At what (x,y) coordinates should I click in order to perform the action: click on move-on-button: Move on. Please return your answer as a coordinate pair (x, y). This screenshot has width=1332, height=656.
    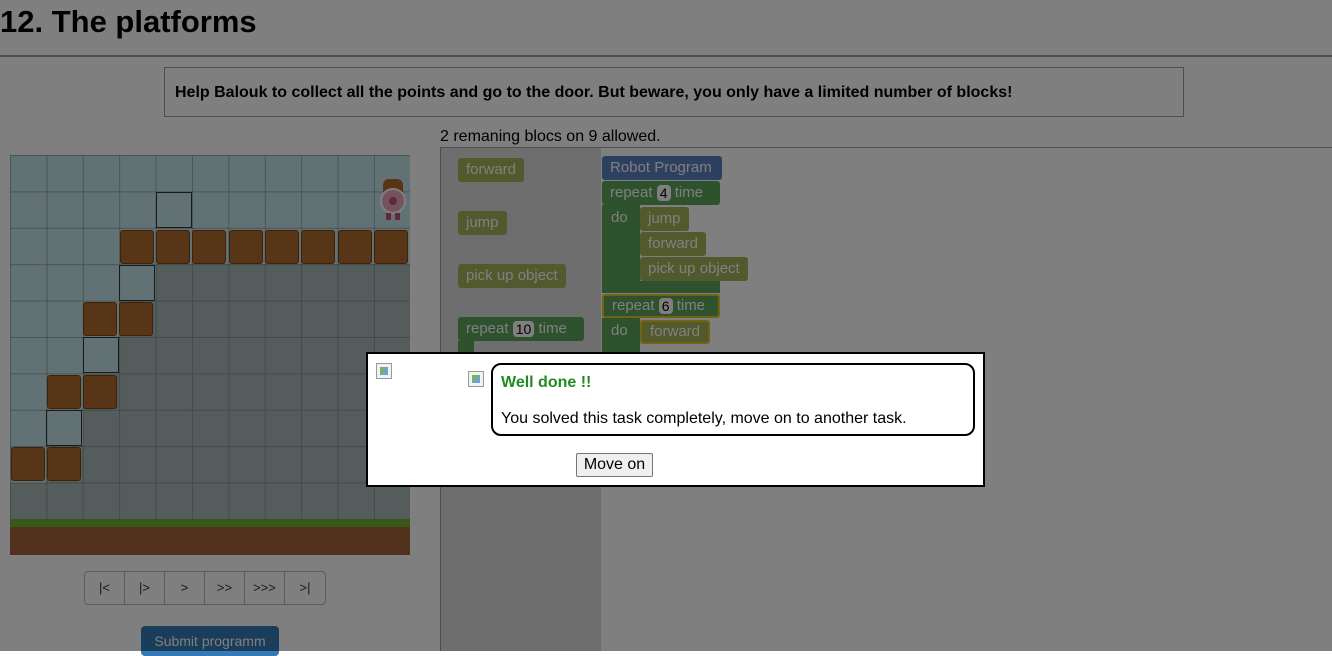
    Looking at the image, I should click on (614, 465).